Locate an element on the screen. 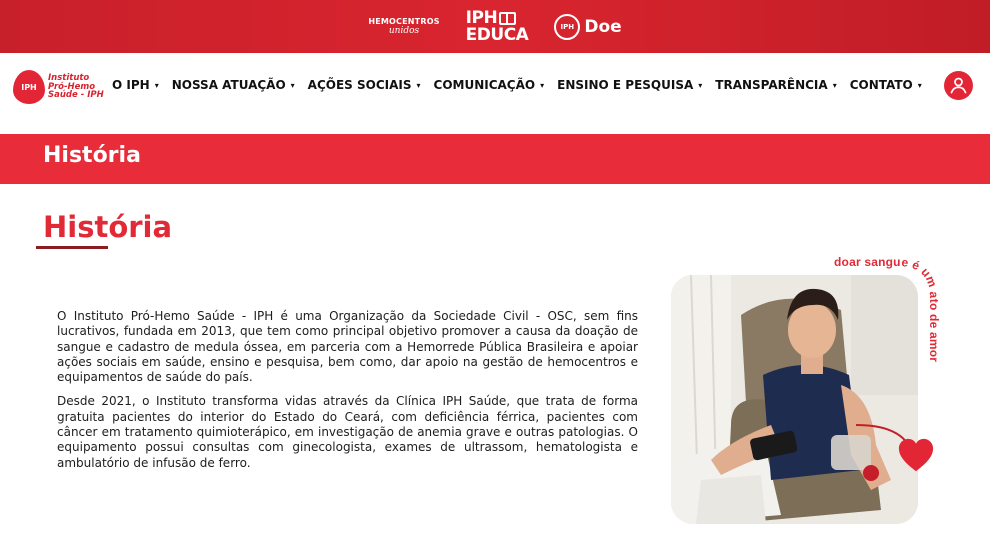  nav-item-ensino-e-pesquisa: ENSINO E PESQUISA ▾ is located at coordinates (629, 85).